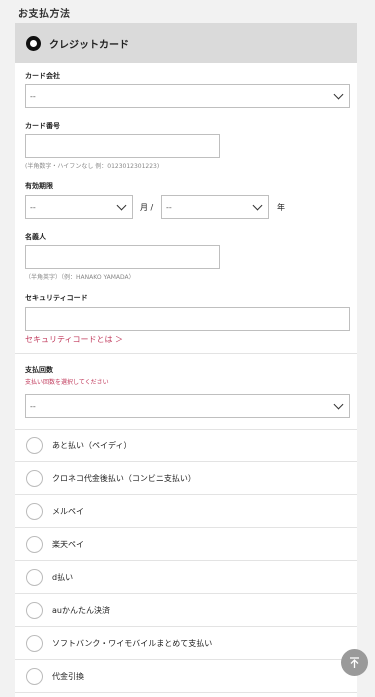 The width and height of the screenshot is (375, 697). What do you see at coordinates (39, 186) in the screenshot?
I see `expiry-label: 有効期限` at bounding box center [39, 186].